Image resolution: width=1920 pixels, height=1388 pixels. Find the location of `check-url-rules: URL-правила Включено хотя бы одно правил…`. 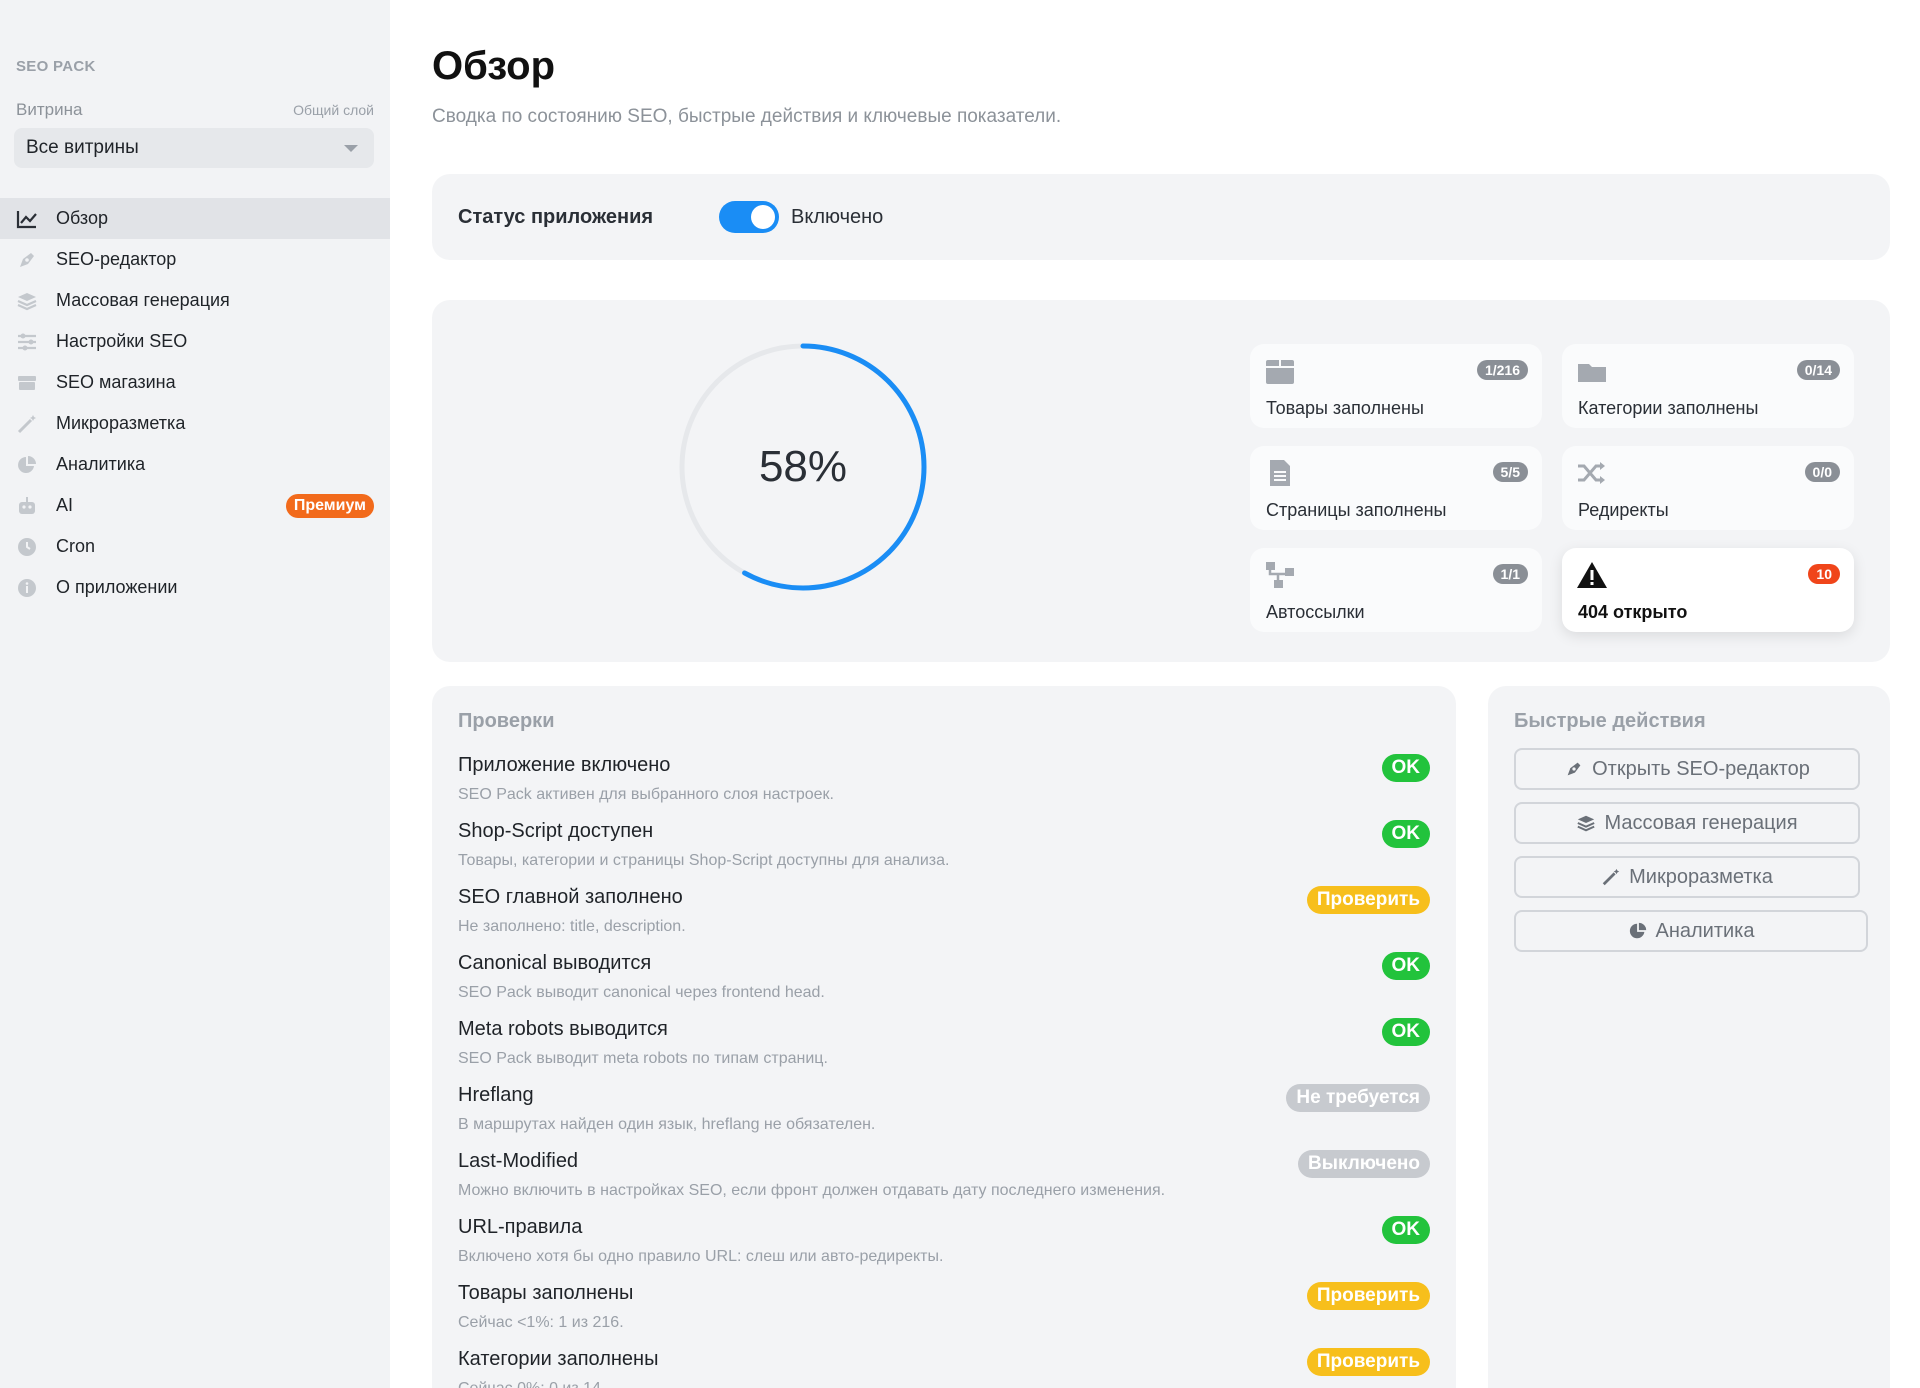

check-url-rules: URL-правила Включено хотя бы одно правил… is located at coordinates (944, 1249).